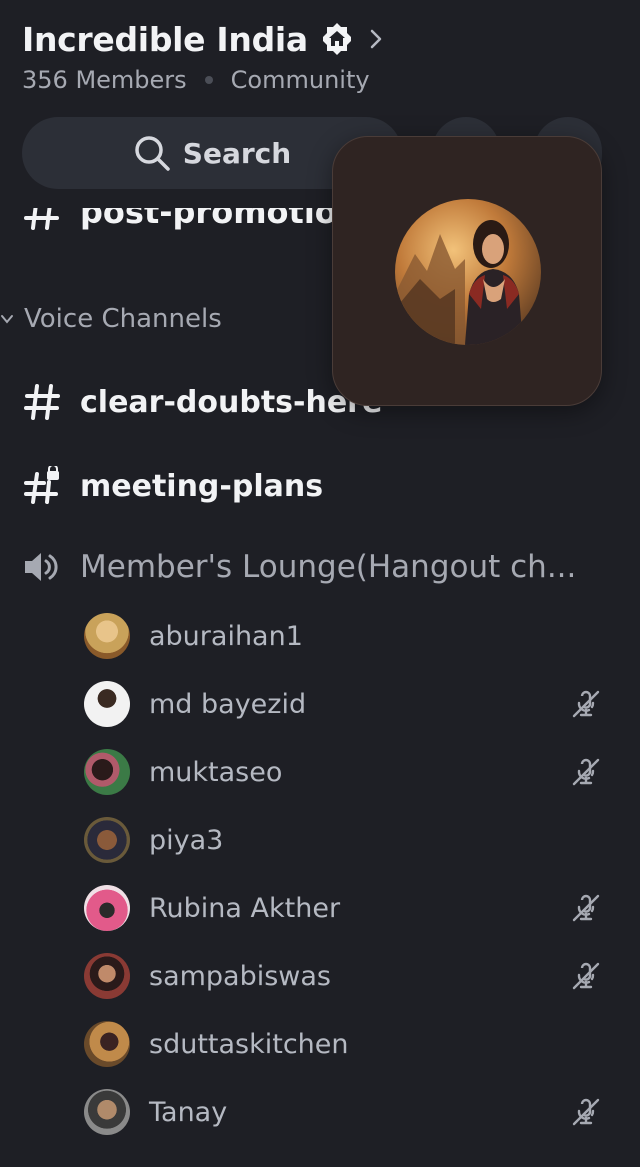 This screenshot has height=1167, width=640. What do you see at coordinates (202, 402) in the screenshot?
I see `channel-clear-doubts-here: clear-doubts-here` at bounding box center [202, 402].